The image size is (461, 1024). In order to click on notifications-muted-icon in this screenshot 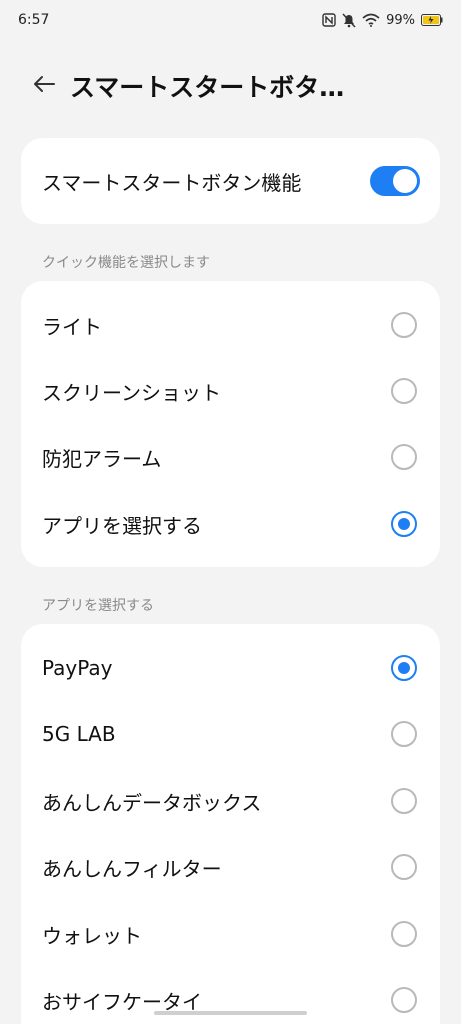, I will do `click(349, 20)`.